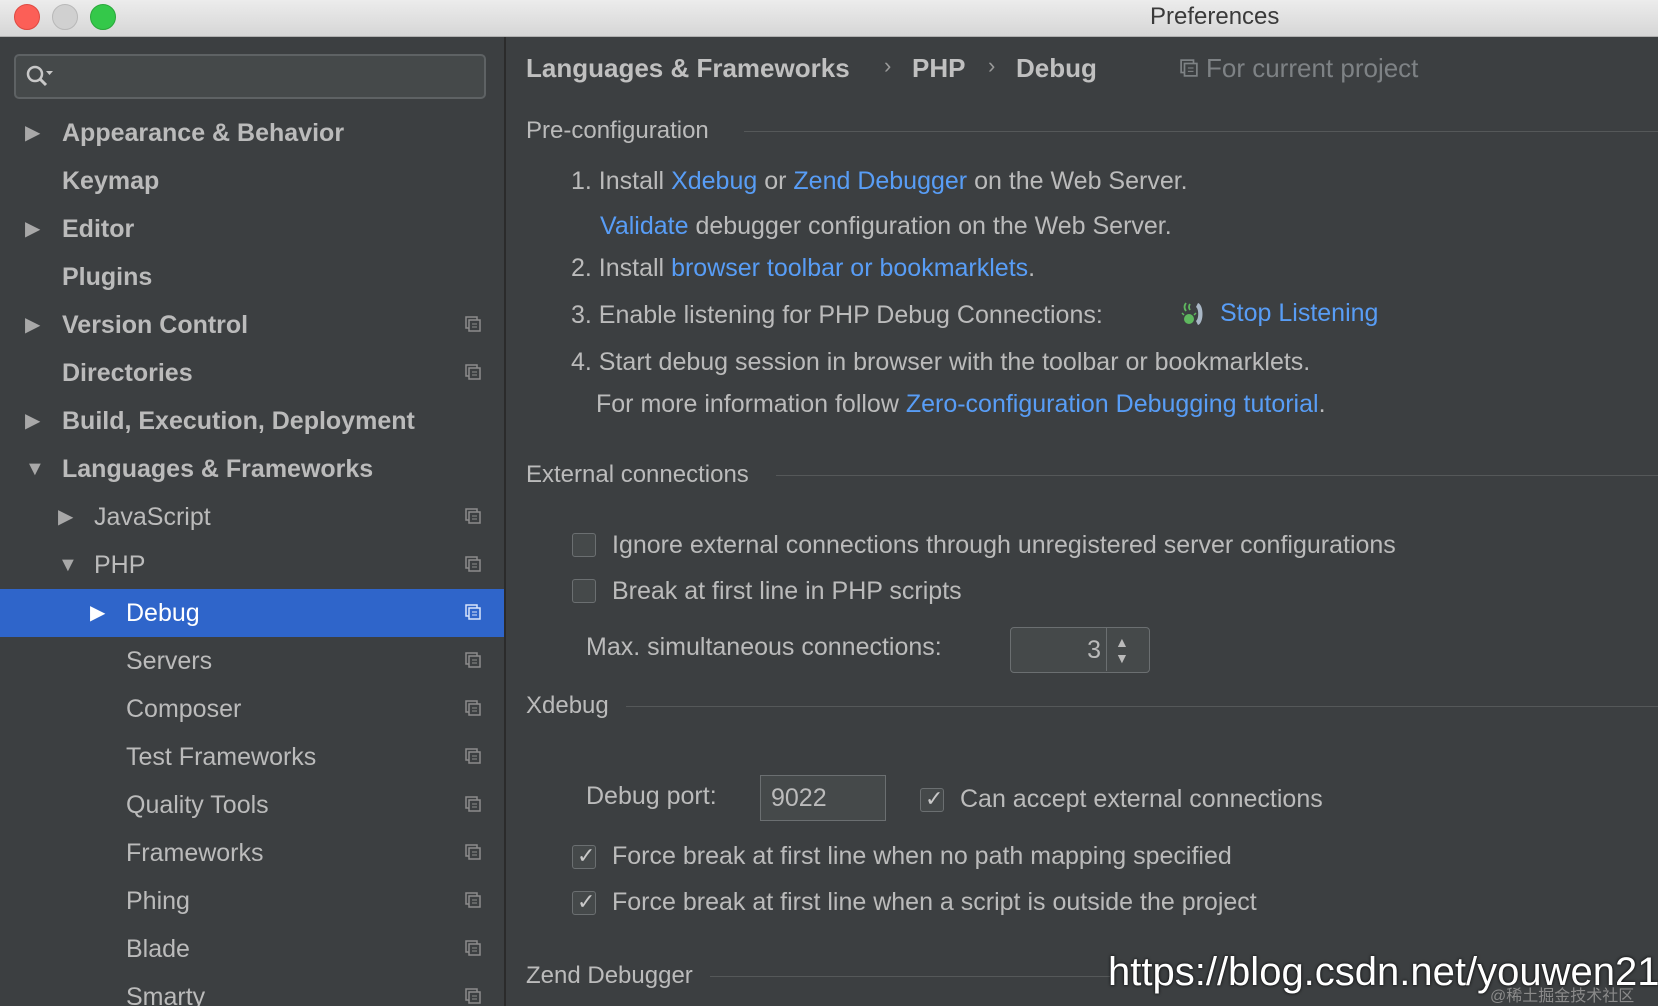  Describe the element at coordinates (775, 181) in the screenshot. I see `step-text: or` at that location.